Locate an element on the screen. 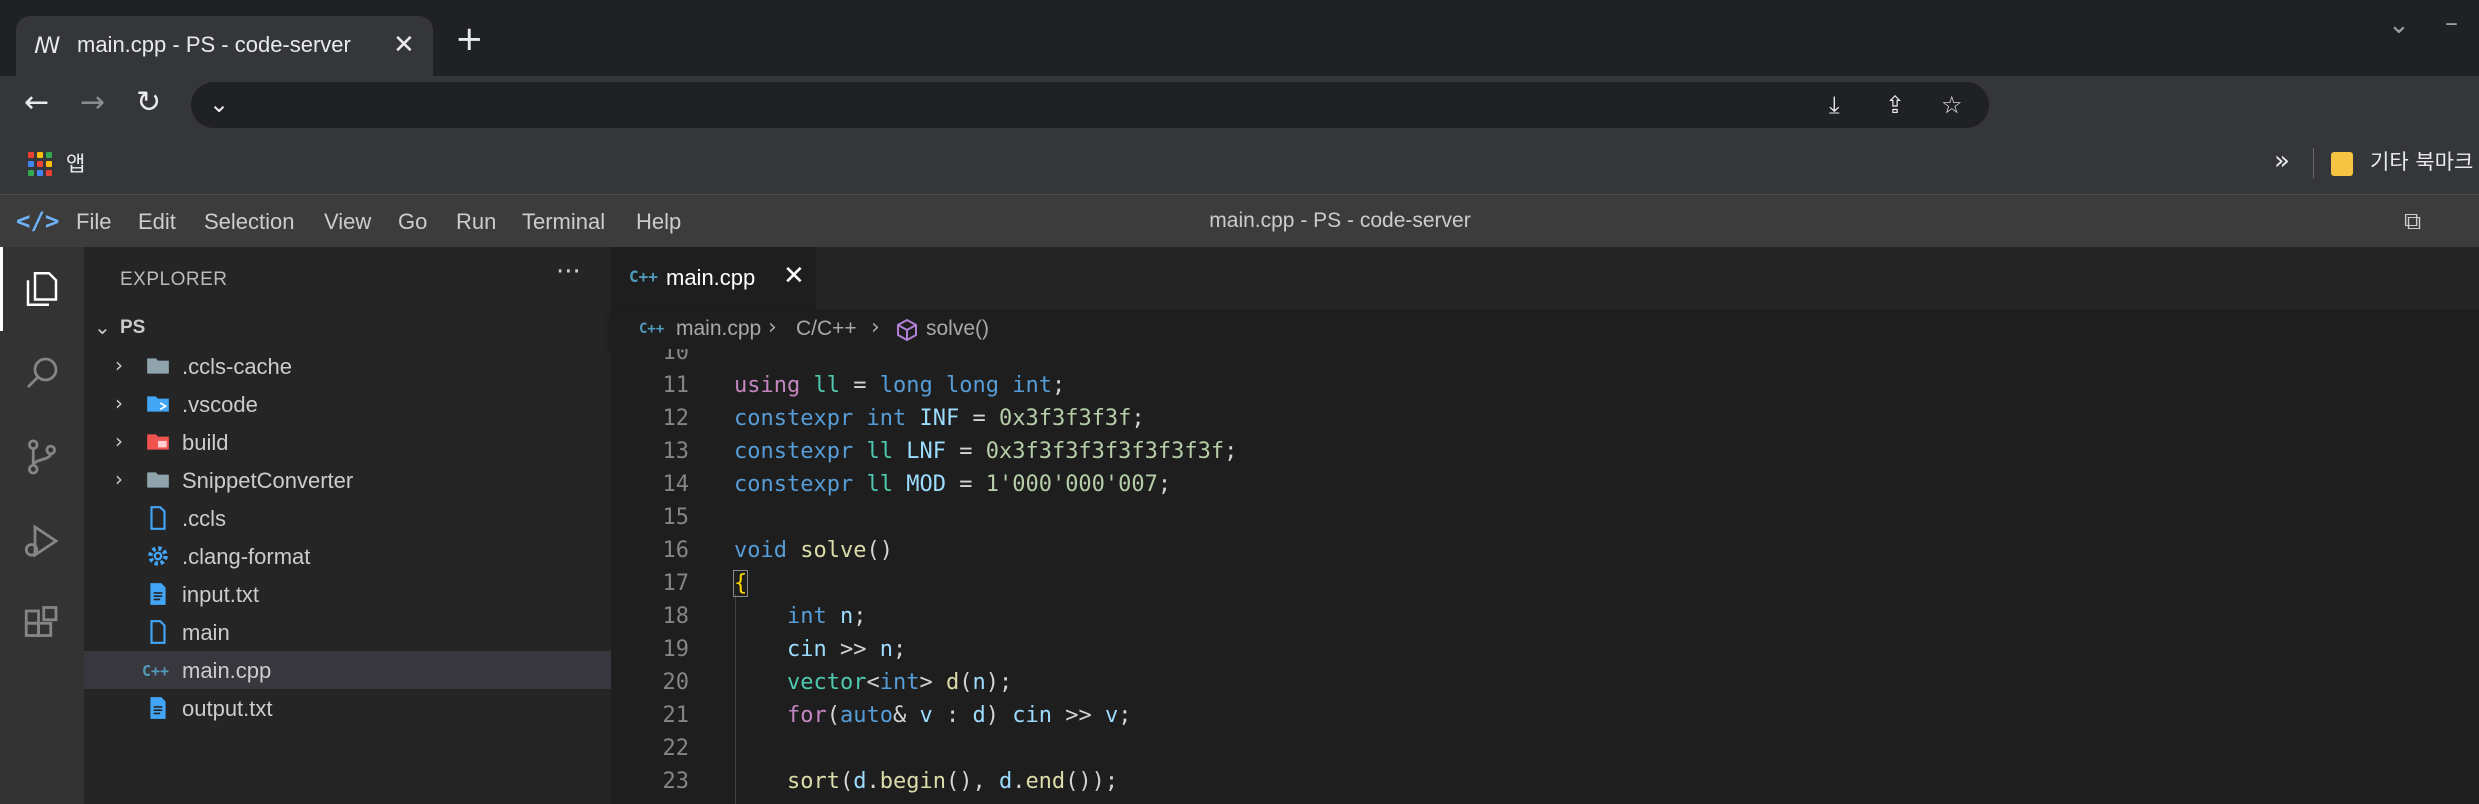 This screenshot has width=2479, height=804. browser-toolbar: ← → ↻ ⌄ ⤓ ⇪ ☆ is located at coordinates (1239, 105).